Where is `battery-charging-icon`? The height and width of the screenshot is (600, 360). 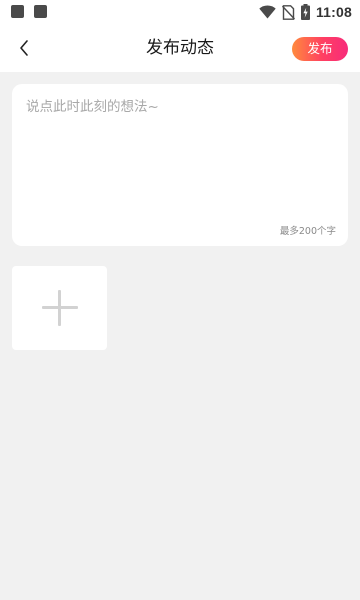 battery-charging-icon is located at coordinates (305, 12).